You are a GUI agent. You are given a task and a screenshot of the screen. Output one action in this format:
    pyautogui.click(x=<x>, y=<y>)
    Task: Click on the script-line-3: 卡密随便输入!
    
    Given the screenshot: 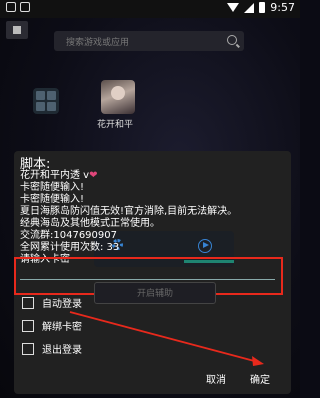 What is the action you would take?
    pyautogui.click(x=52, y=199)
    